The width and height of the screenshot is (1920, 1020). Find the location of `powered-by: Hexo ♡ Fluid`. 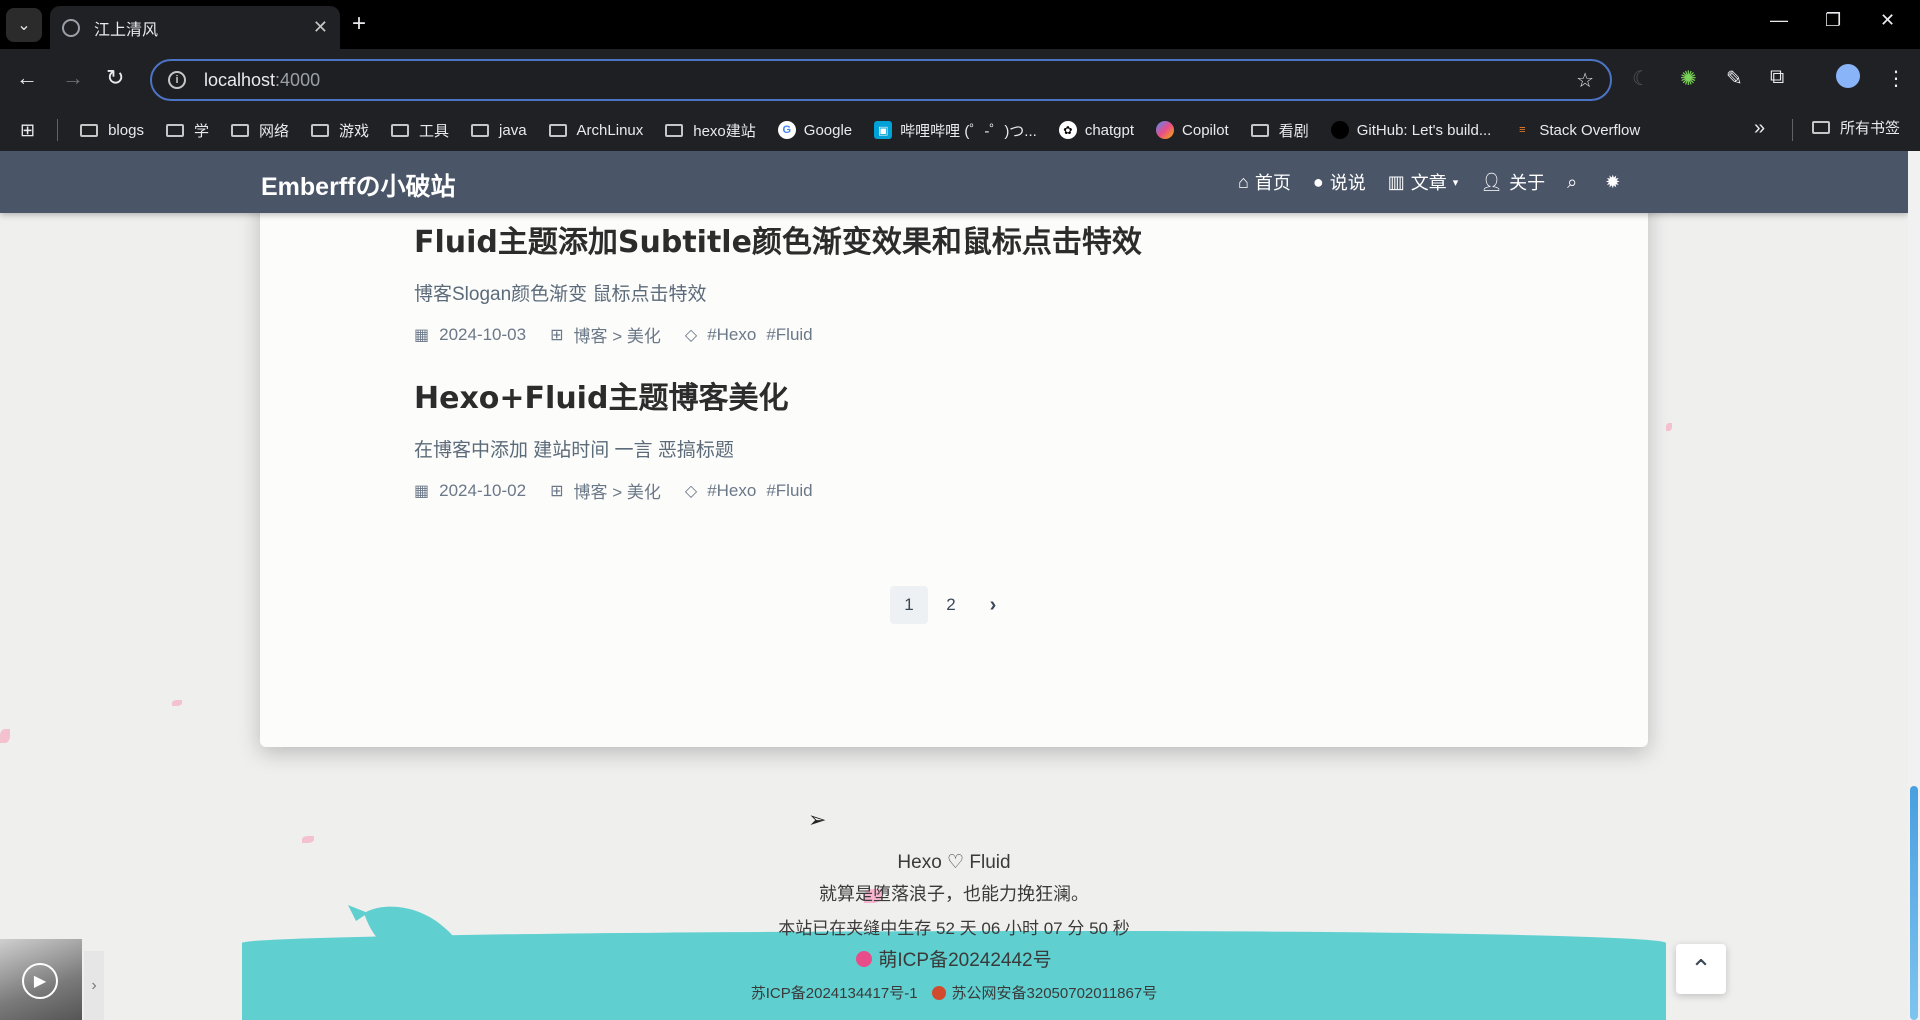

powered-by: Hexo ♡ Fluid is located at coordinates (954, 862).